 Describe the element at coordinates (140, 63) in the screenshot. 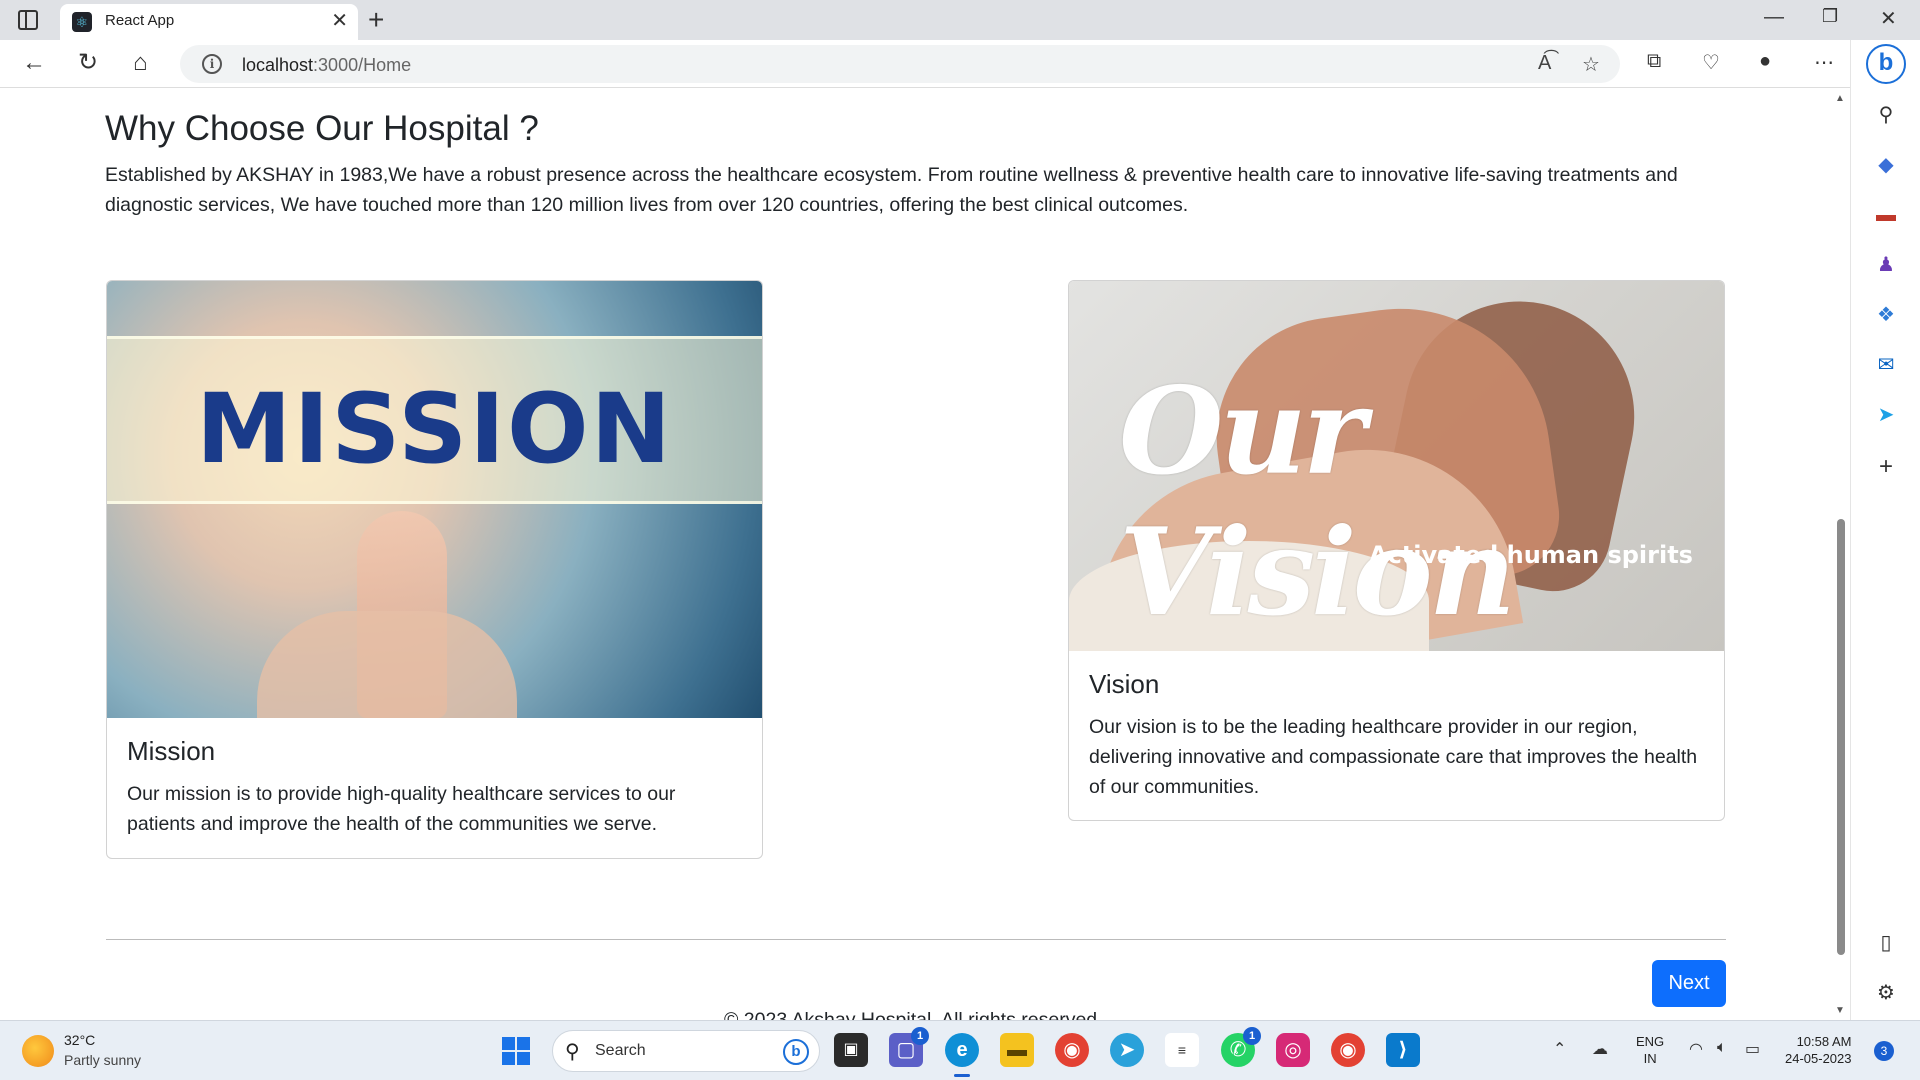

I see `home-icon: ⌂` at that location.